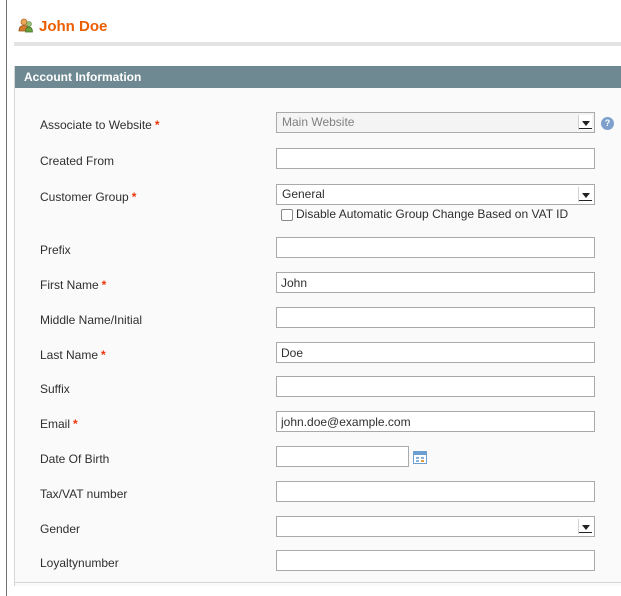 The image size is (621, 596). I want to click on last-name-label: Last Name *, so click(73, 355).